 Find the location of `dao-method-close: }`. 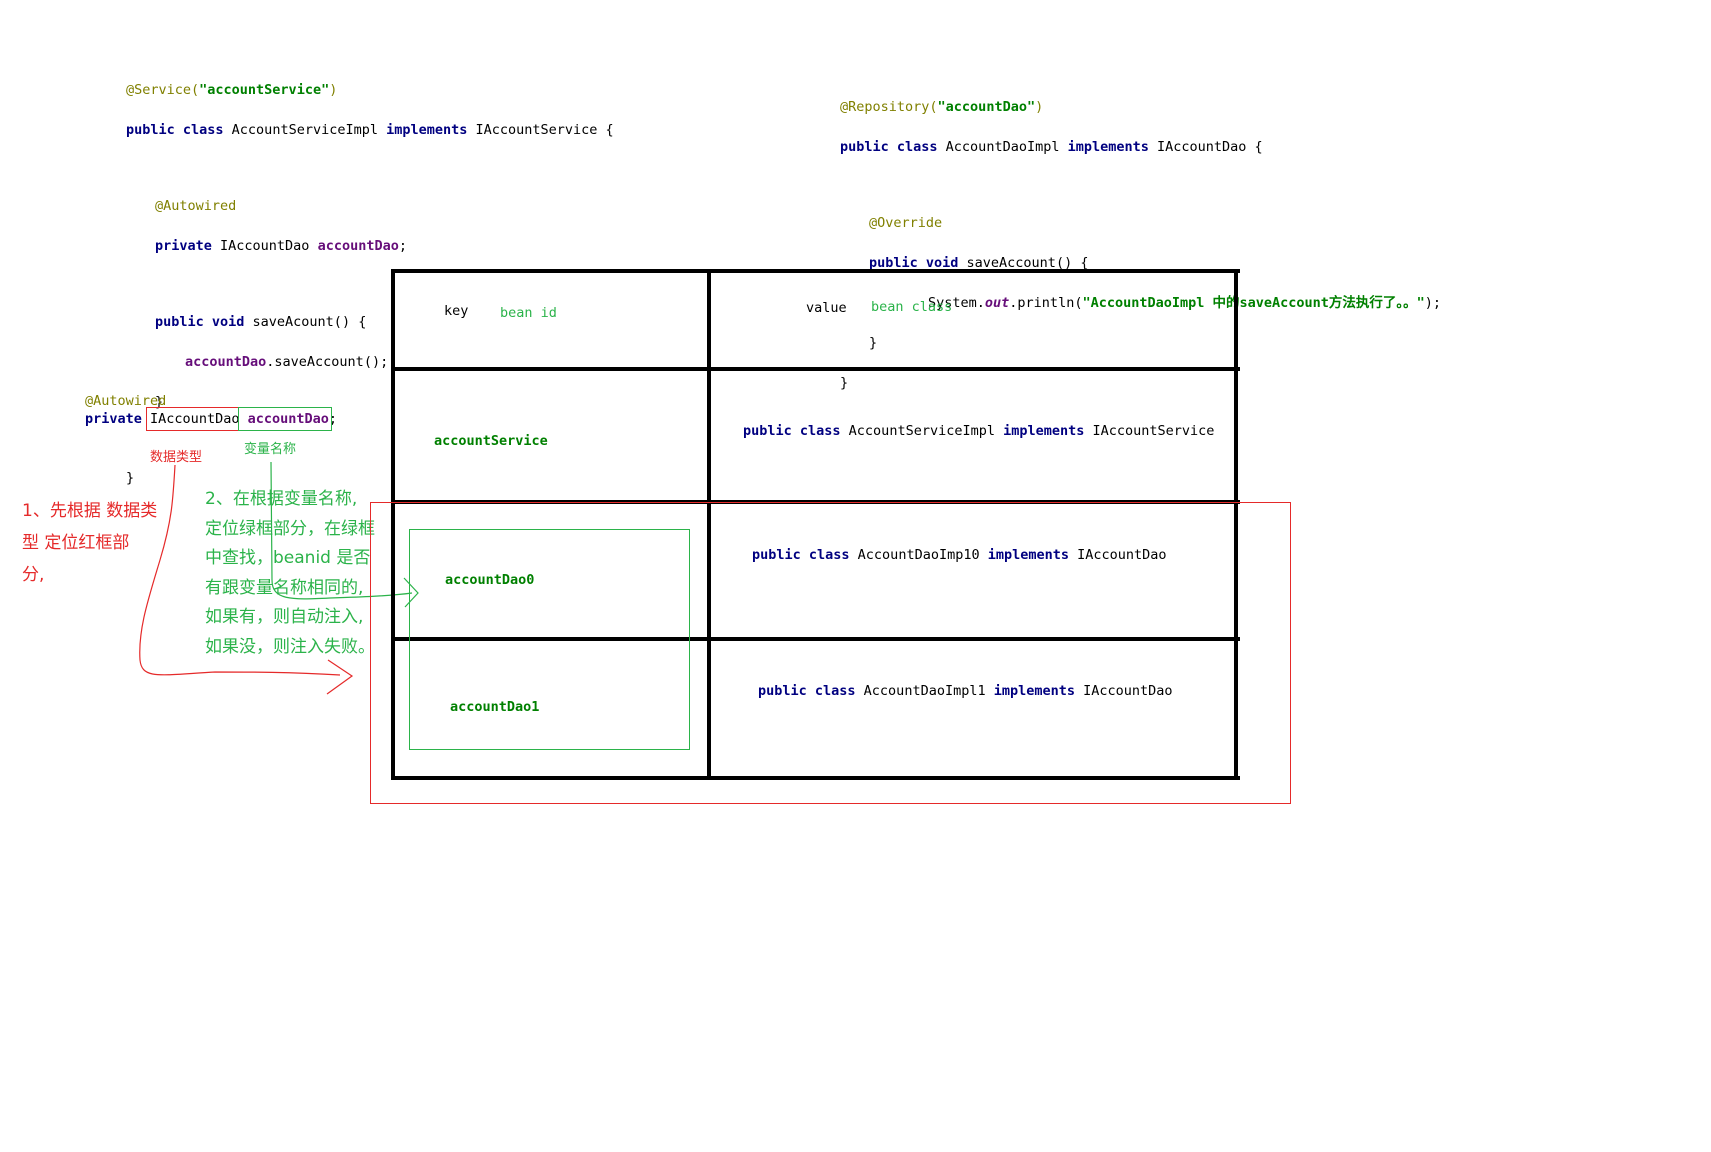

dao-method-close: } is located at coordinates (873, 343).